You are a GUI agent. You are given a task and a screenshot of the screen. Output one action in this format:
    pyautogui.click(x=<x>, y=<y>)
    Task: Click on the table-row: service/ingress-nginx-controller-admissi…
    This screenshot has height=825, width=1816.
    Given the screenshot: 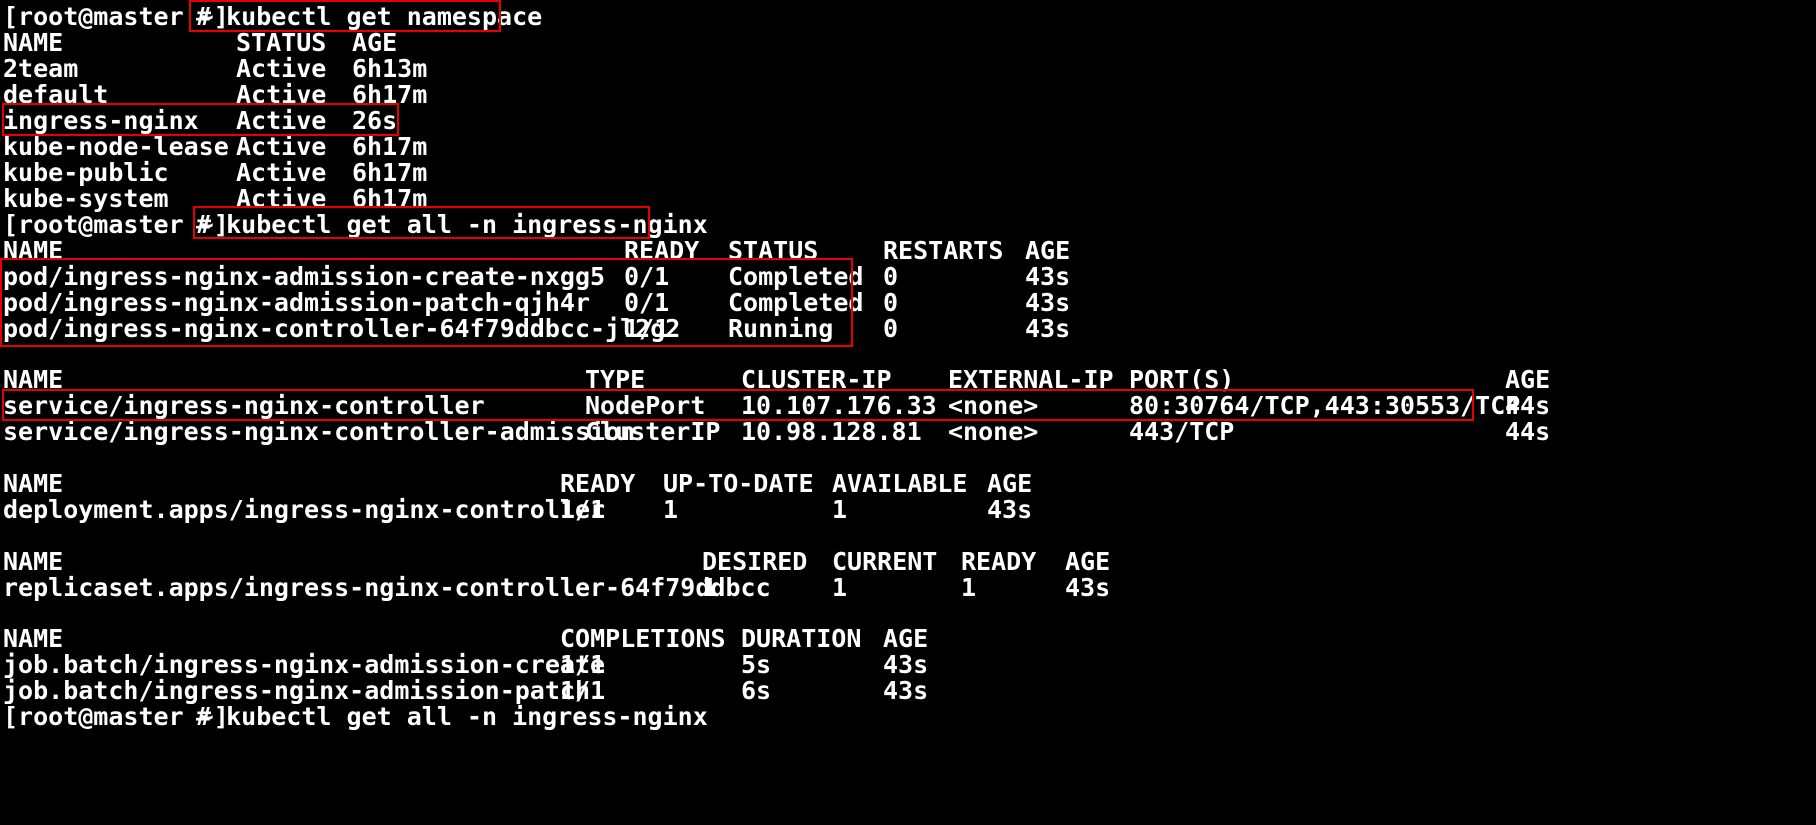 What is the action you would take?
    pyautogui.click(x=776, y=432)
    